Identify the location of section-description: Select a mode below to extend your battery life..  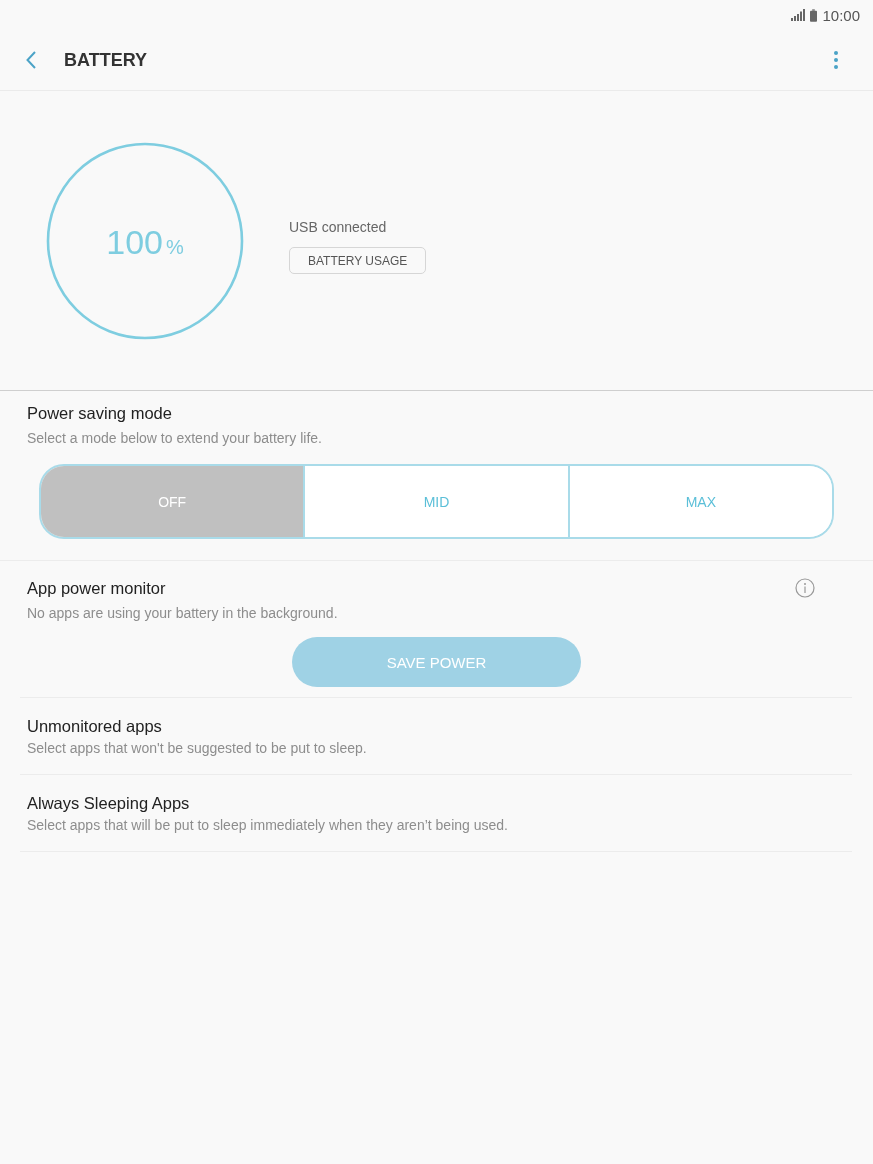
(174, 438).